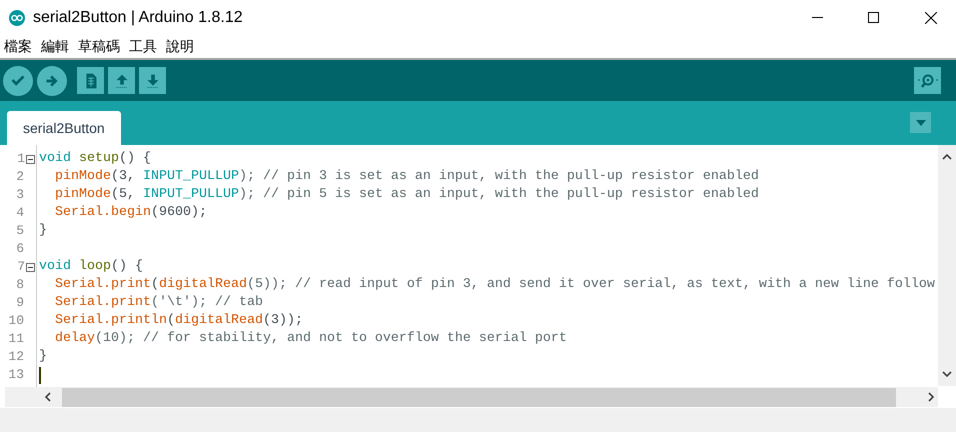 The height and width of the screenshot is (432, 956). What do you see at coordinates (931, 18) in the screenshot?
I see `close-icon` at bounding box center [931, 18].